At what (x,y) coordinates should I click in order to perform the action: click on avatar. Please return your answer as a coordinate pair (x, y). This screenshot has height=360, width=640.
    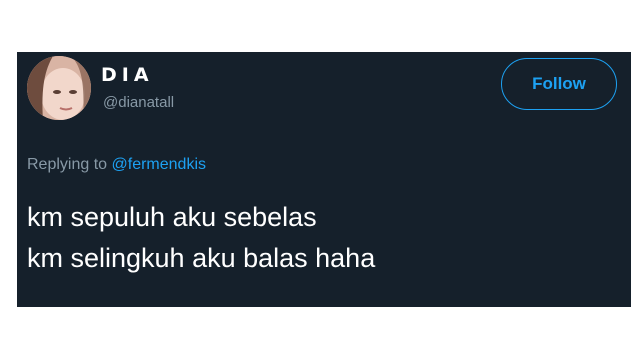
    Looking at the image, I should click on (59, 88).